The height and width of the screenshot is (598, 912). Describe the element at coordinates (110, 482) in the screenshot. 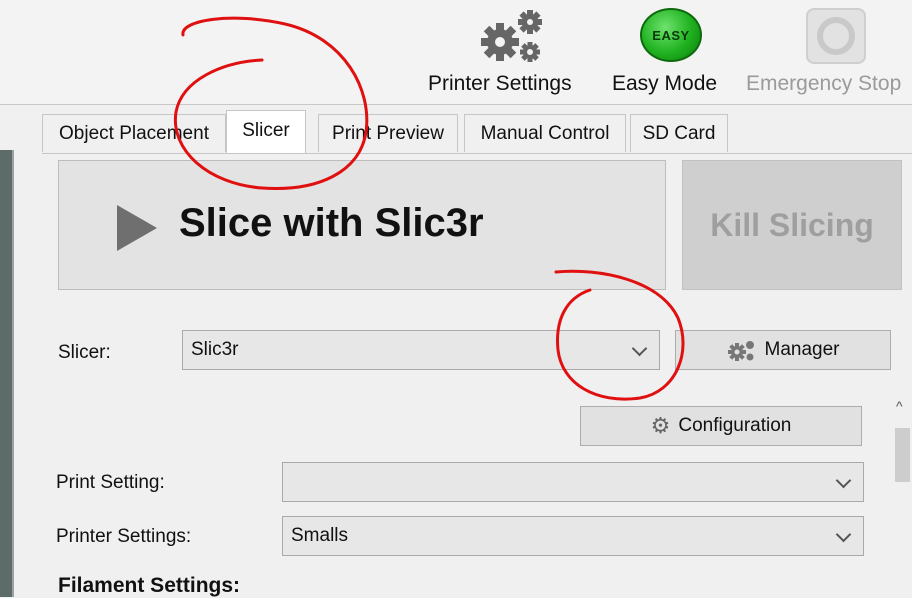

I see `print-setting-label: Print Setting:` at that location.